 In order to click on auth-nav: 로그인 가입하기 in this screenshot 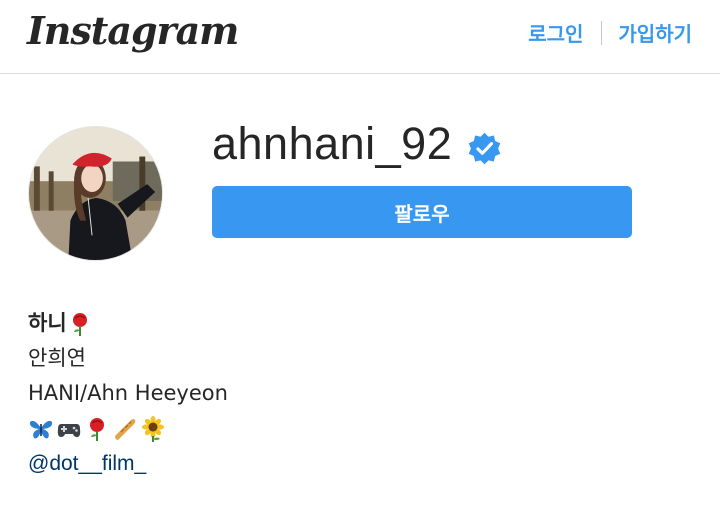, I will do `click(610, 32)`.